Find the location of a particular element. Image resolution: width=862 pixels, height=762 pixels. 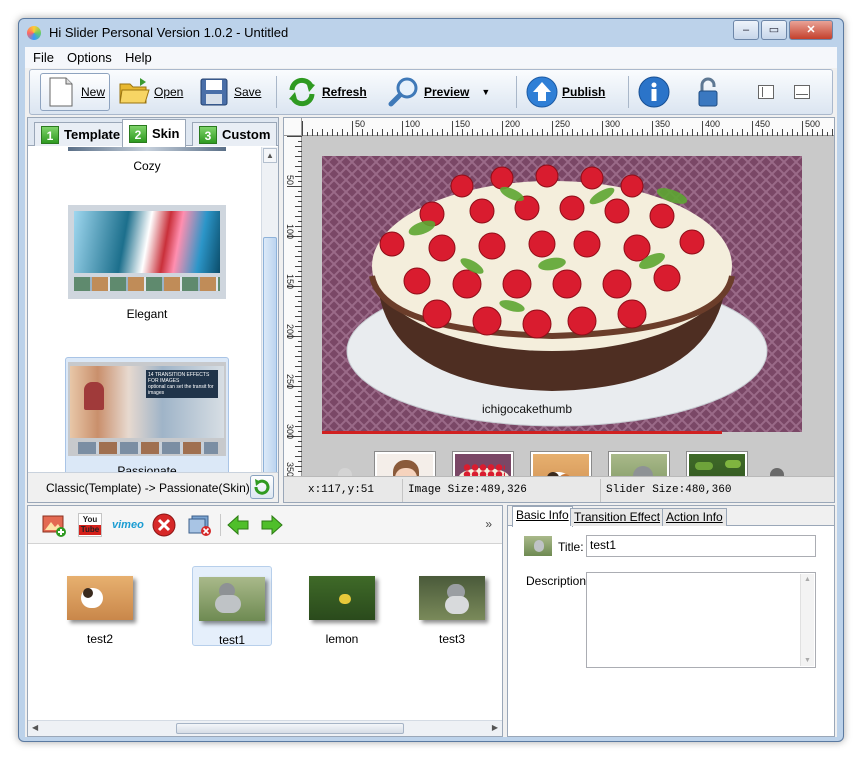

skin-item-cozy: Cozy is located at coordinates (147, 160).